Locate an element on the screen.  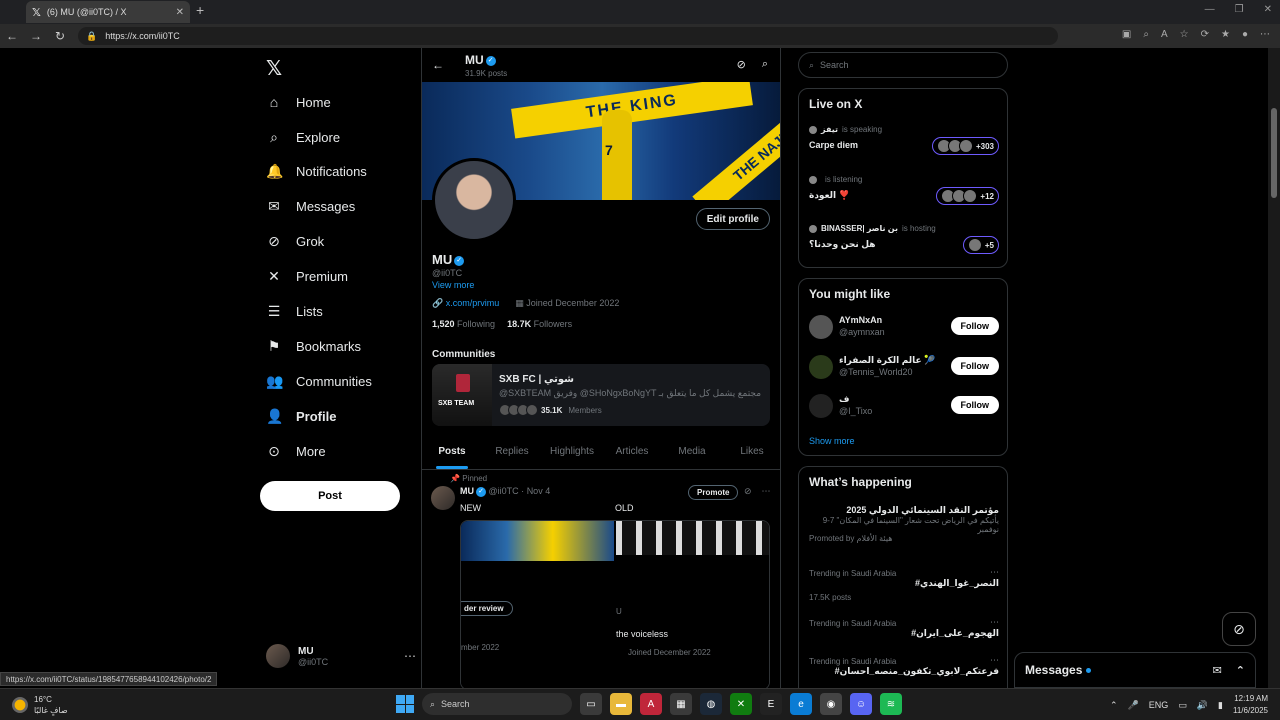
account-switcher: MU @ii0TC ⋯ is located at coordinates (341, 656).